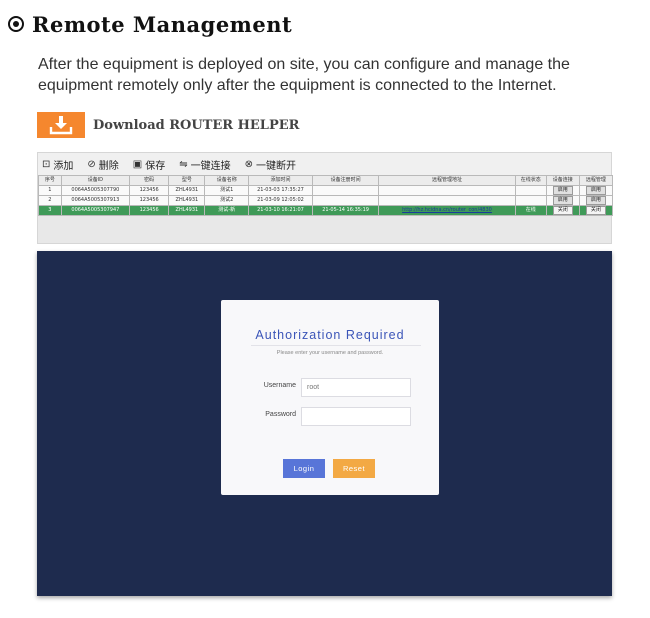  I want to click on save-icon: ▣, so click(137, 164).